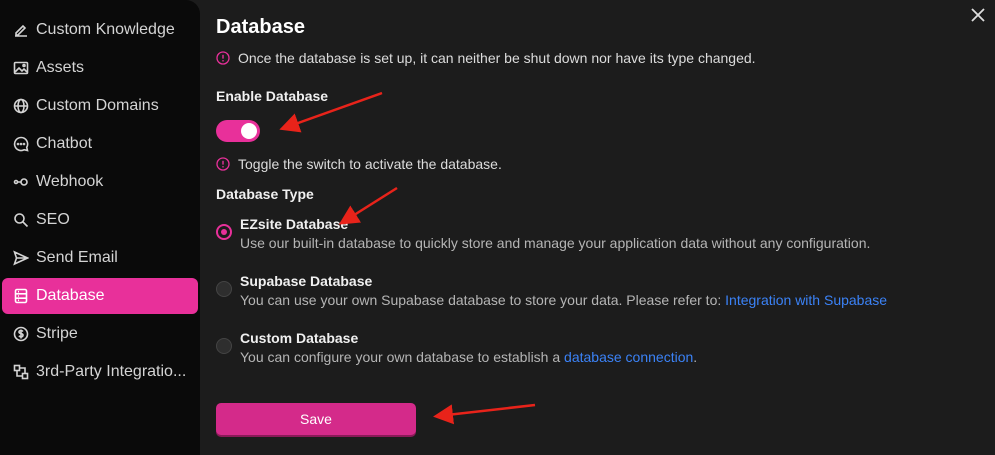 Image resolution: width=995 pixels, height=455 pixels. What do you see at coordinates (224, 289) in the screenshot?
I see `radio-supabase-database` at bounding box center [224, 289].